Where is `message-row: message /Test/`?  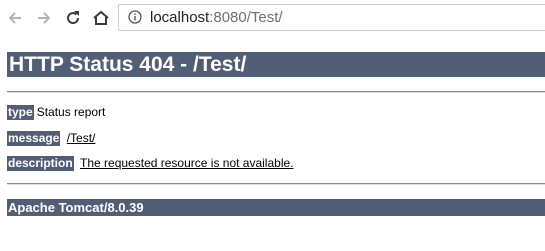
message-row: message /Test/ is located at coordinates (51, 138).